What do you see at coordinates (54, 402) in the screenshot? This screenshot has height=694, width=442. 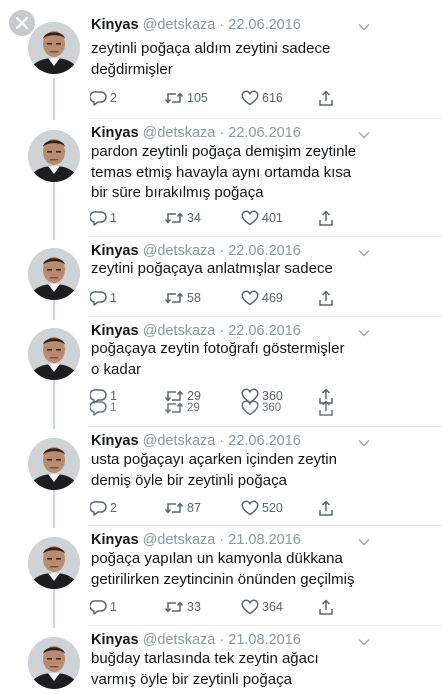 I see `thread-line` at bounding box center [54, 402].